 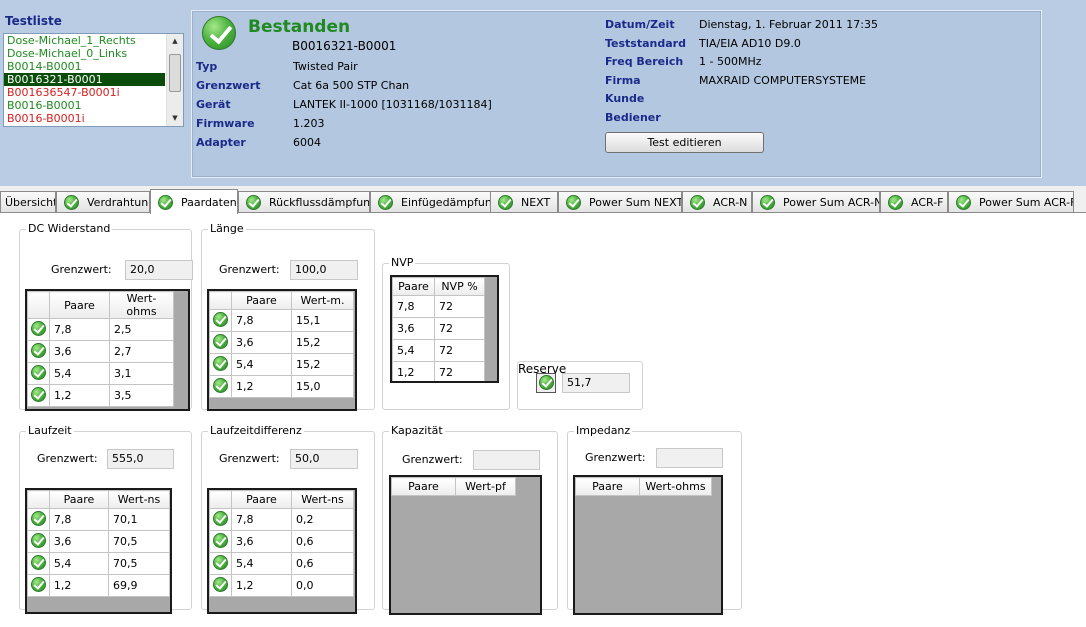 I want to click on testlist-item: B0016-B0001, so click(x=84, y=105).